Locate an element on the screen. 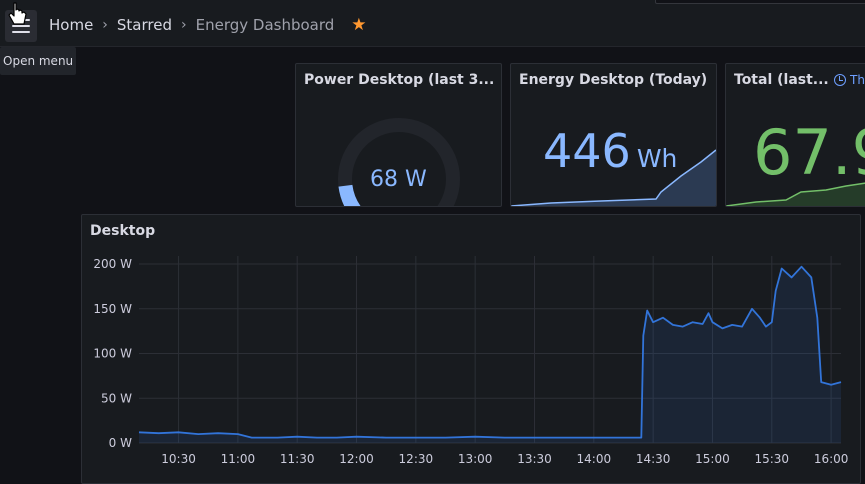 This screenshot has height=484, width=865. energy-number: 446 is located at coordinates (587, 151).